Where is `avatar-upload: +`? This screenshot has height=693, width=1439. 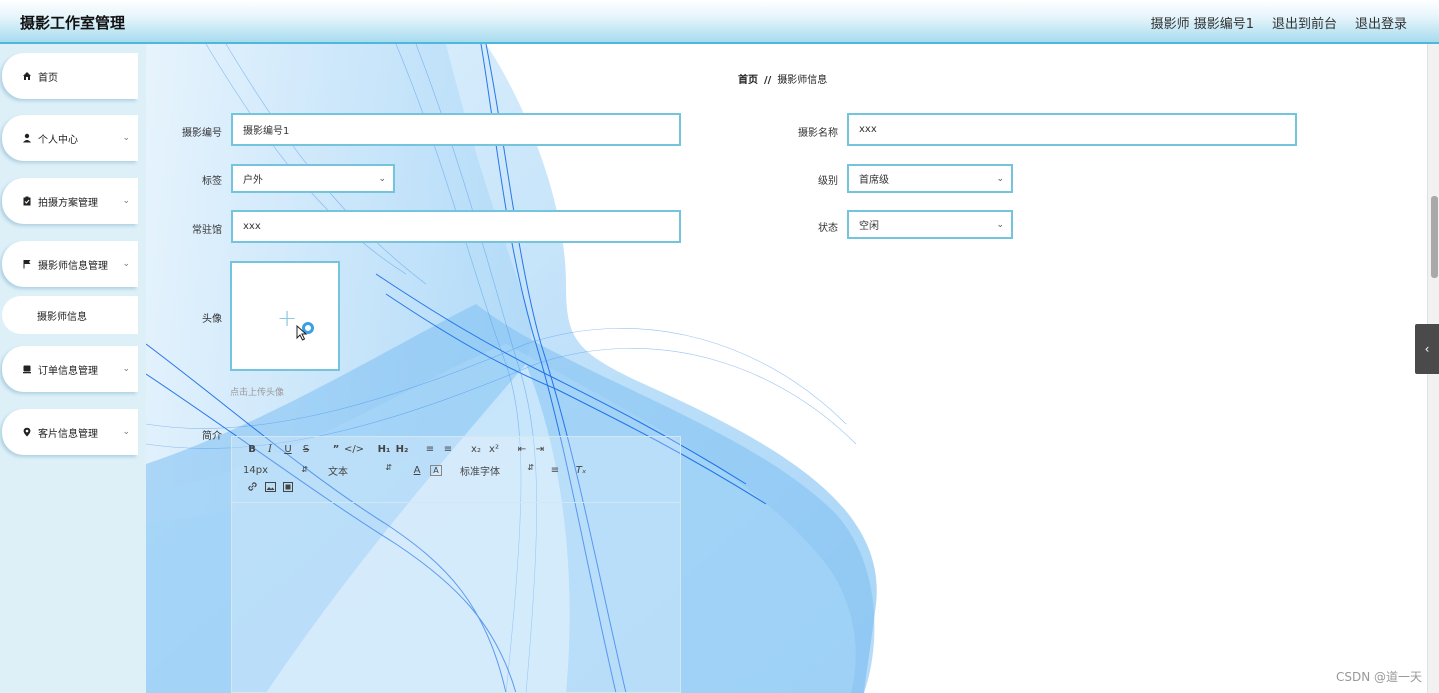
avatar-upload: + is located at coordinates (285, 316).